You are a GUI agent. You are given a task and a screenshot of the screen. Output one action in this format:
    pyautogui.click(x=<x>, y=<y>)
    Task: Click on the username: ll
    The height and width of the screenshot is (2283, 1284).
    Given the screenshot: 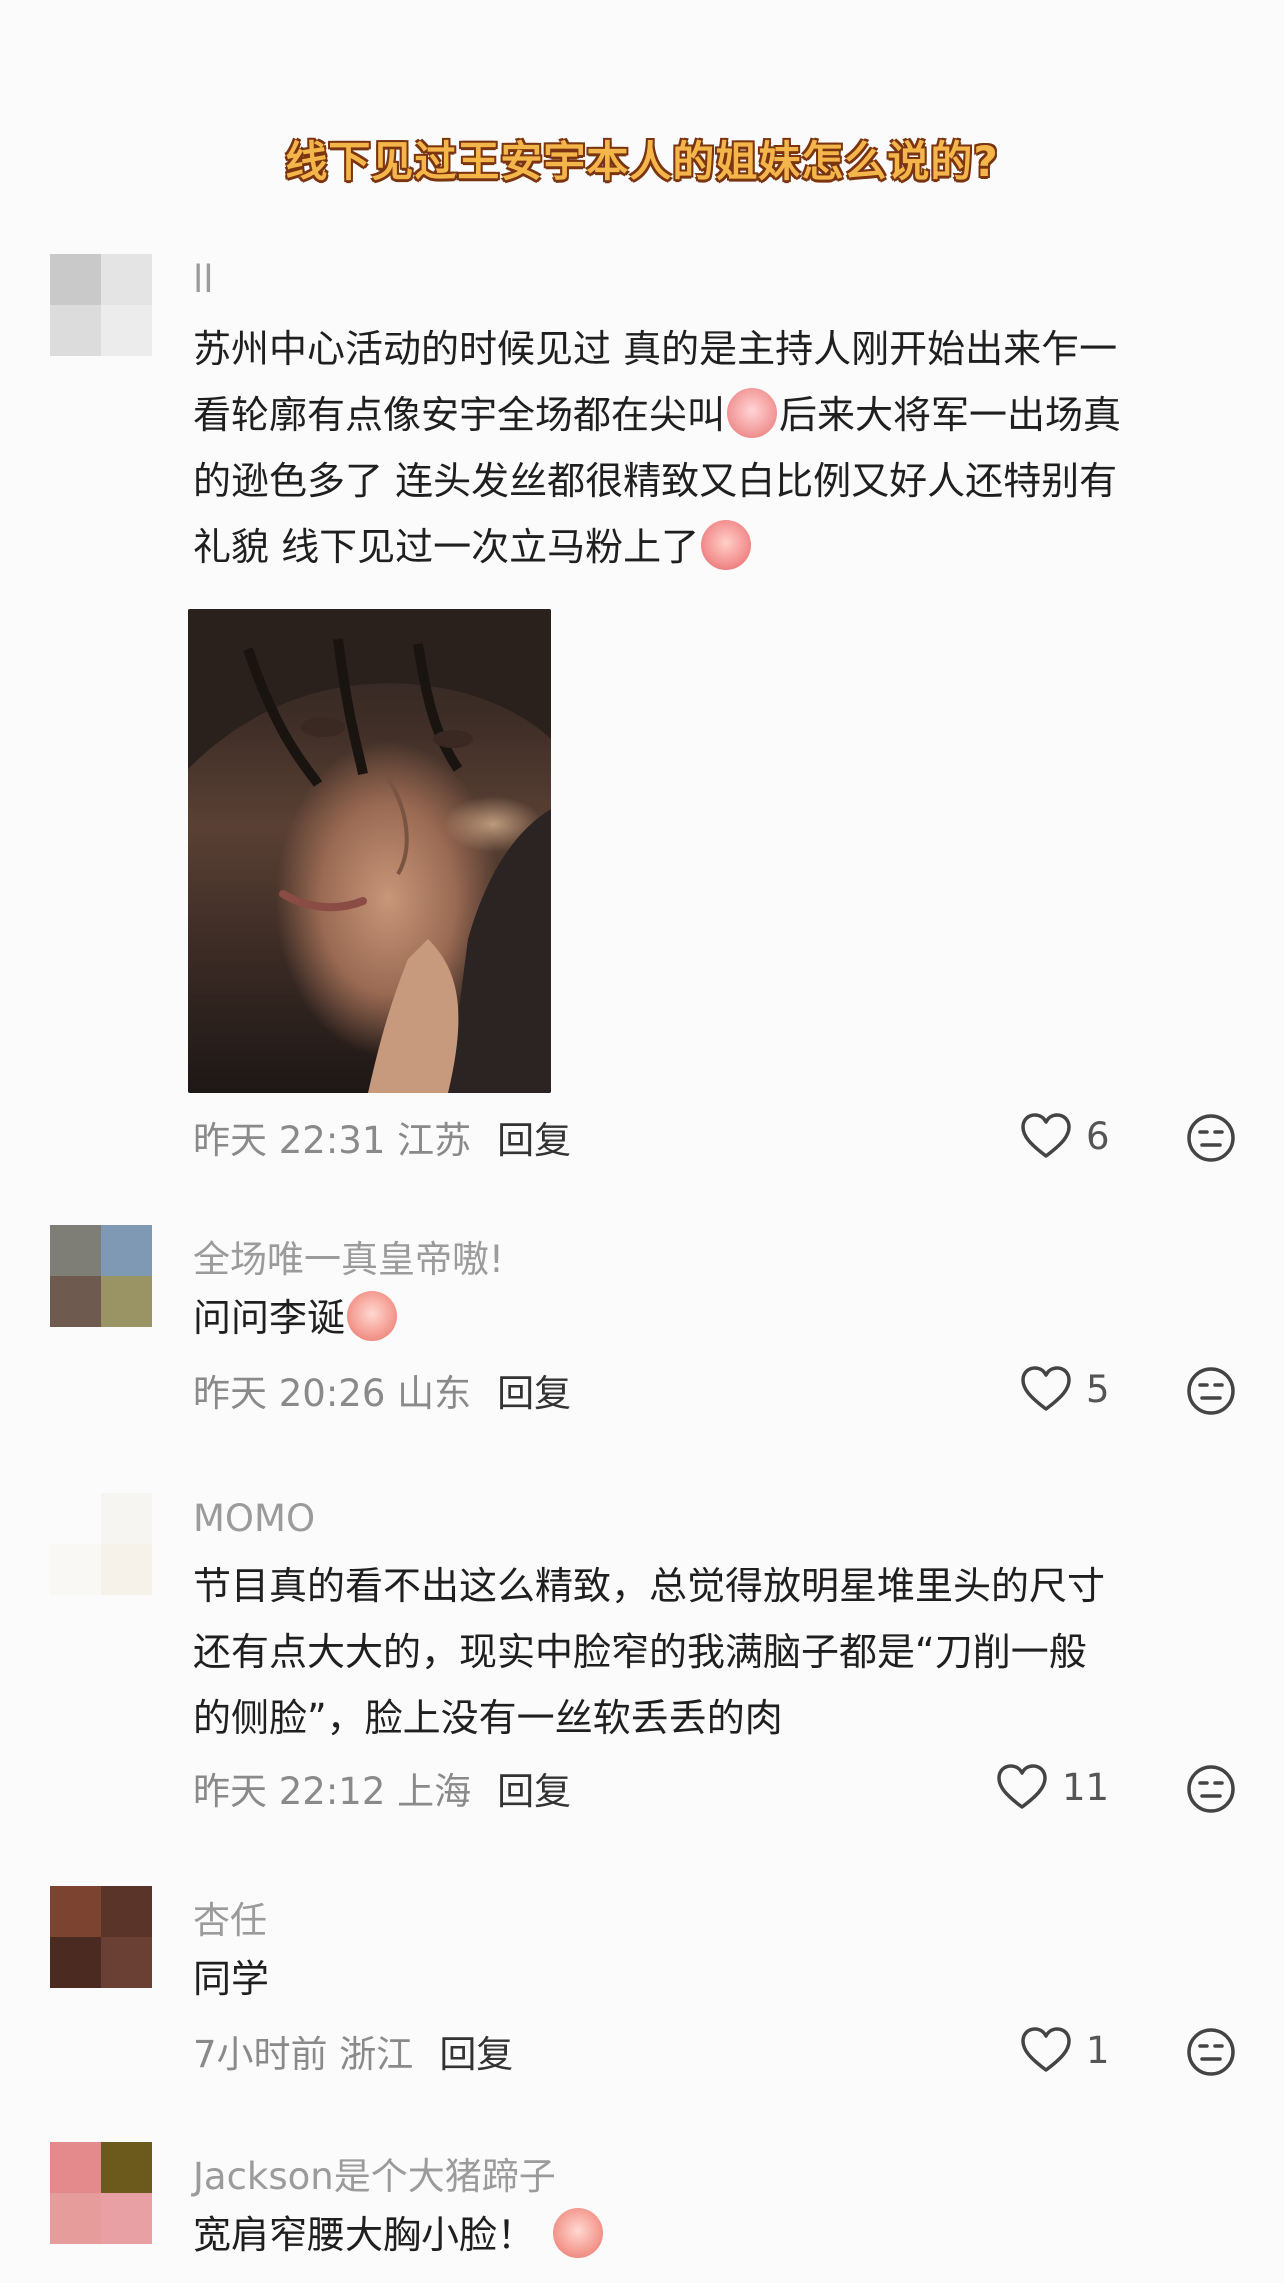 What is the action you would take?
    pyautogui.click(x=203, y=279)
    